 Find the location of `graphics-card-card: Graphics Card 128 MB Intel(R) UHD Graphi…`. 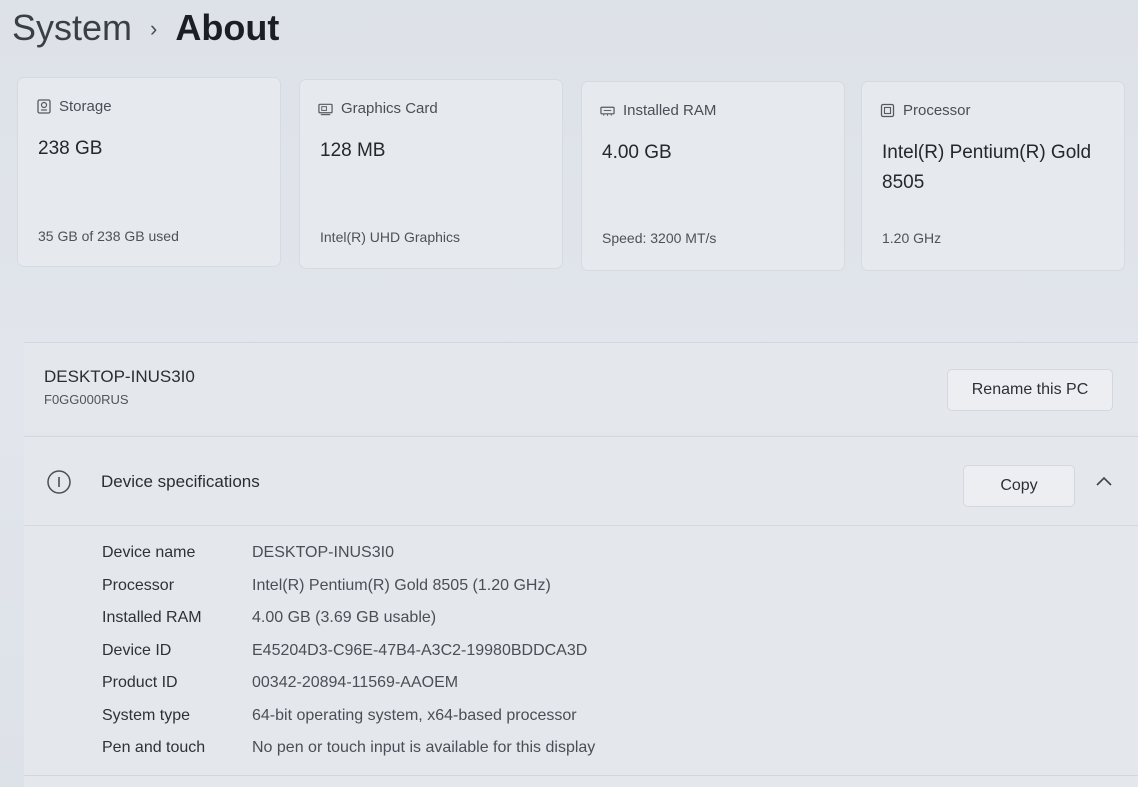

graphics-card-card: Graphics Card 128 MB Intel(R) UHD Graphi… is located at coordinates (431, 174).